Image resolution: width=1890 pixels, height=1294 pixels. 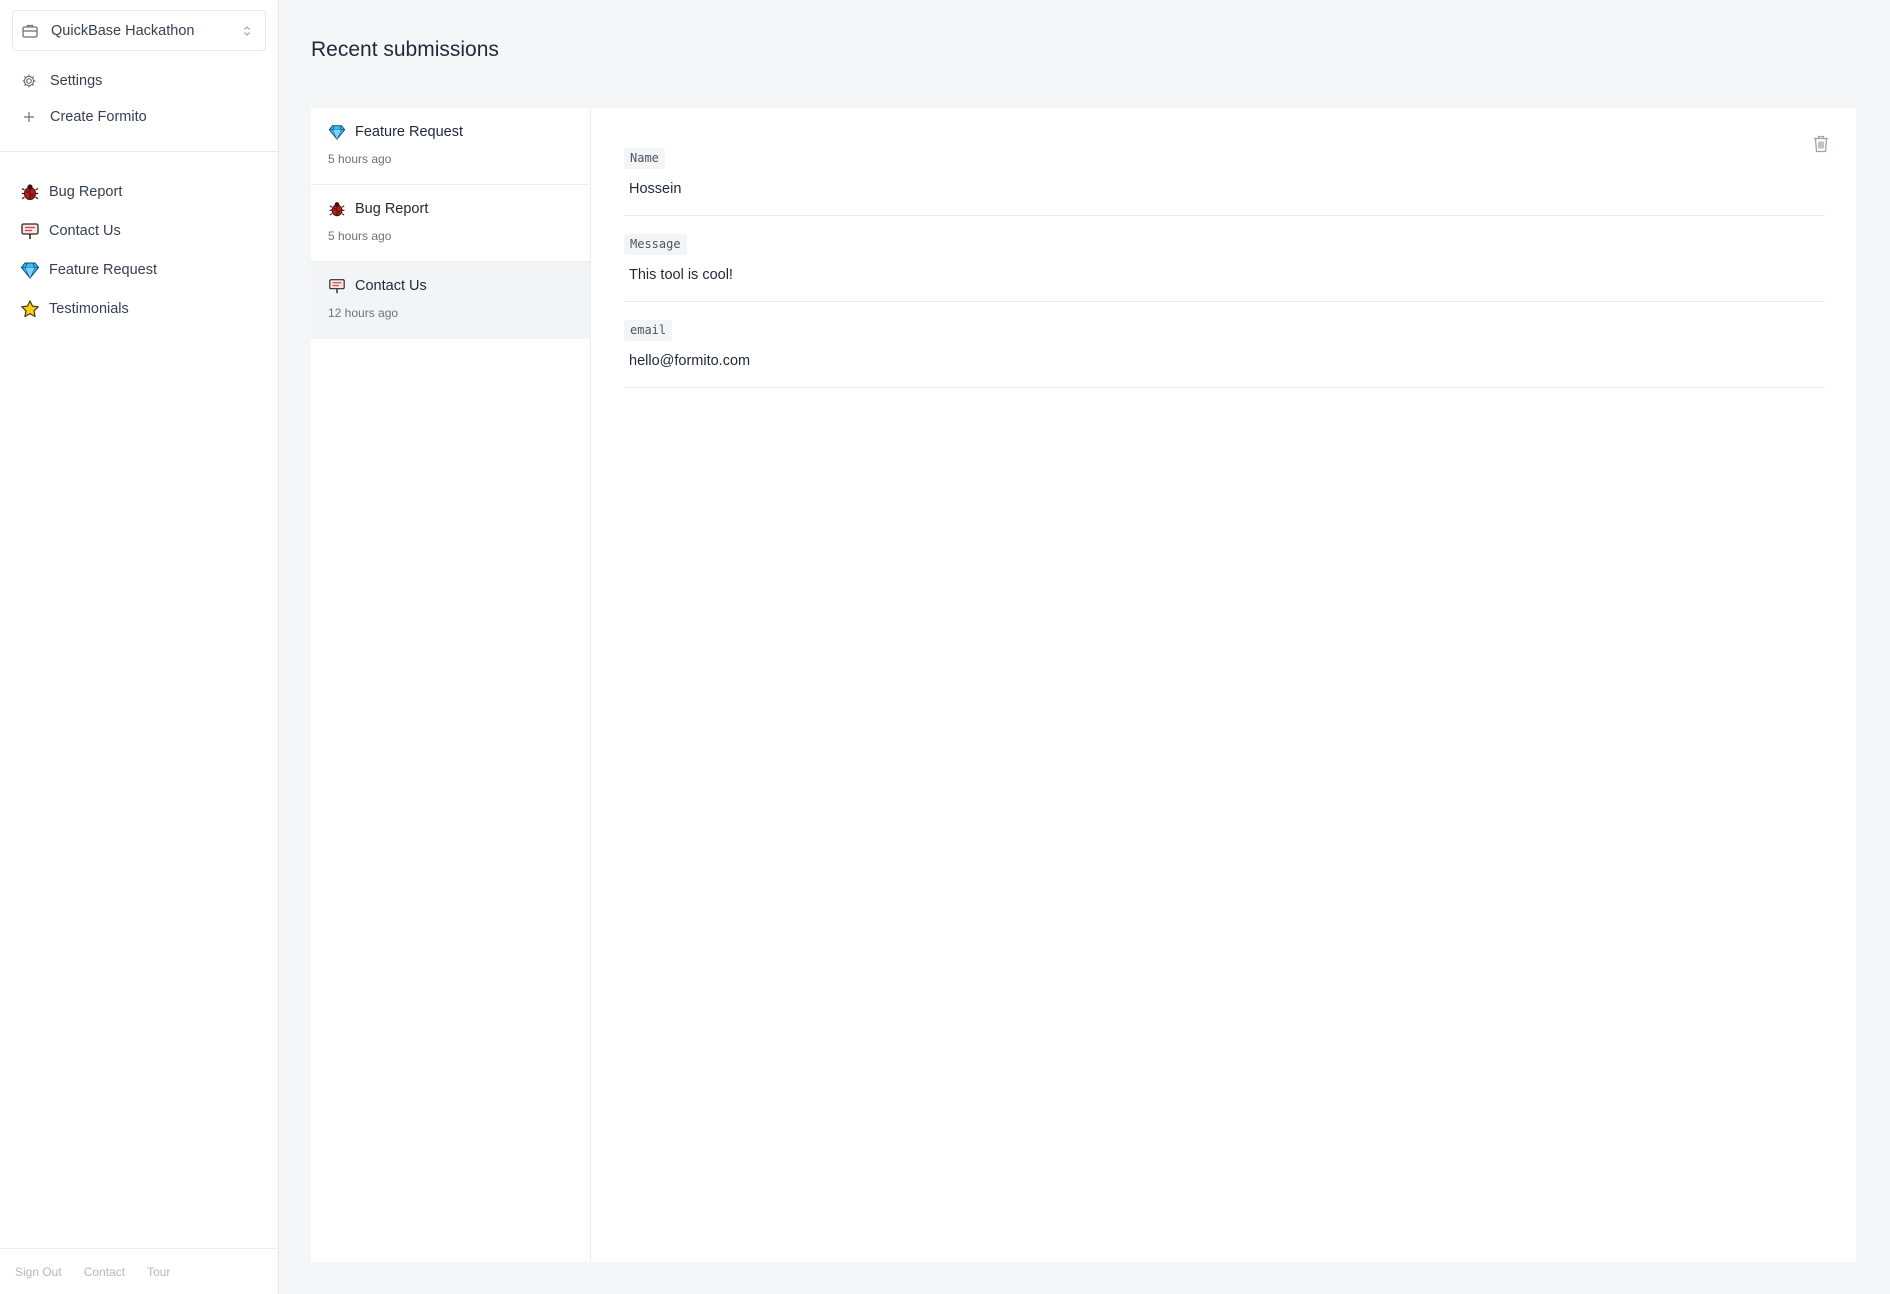 What do you see at coordinates (103, 269) in the screenshot?
I see `form-item-label: Feature Request` at bounding box center [103, 269].